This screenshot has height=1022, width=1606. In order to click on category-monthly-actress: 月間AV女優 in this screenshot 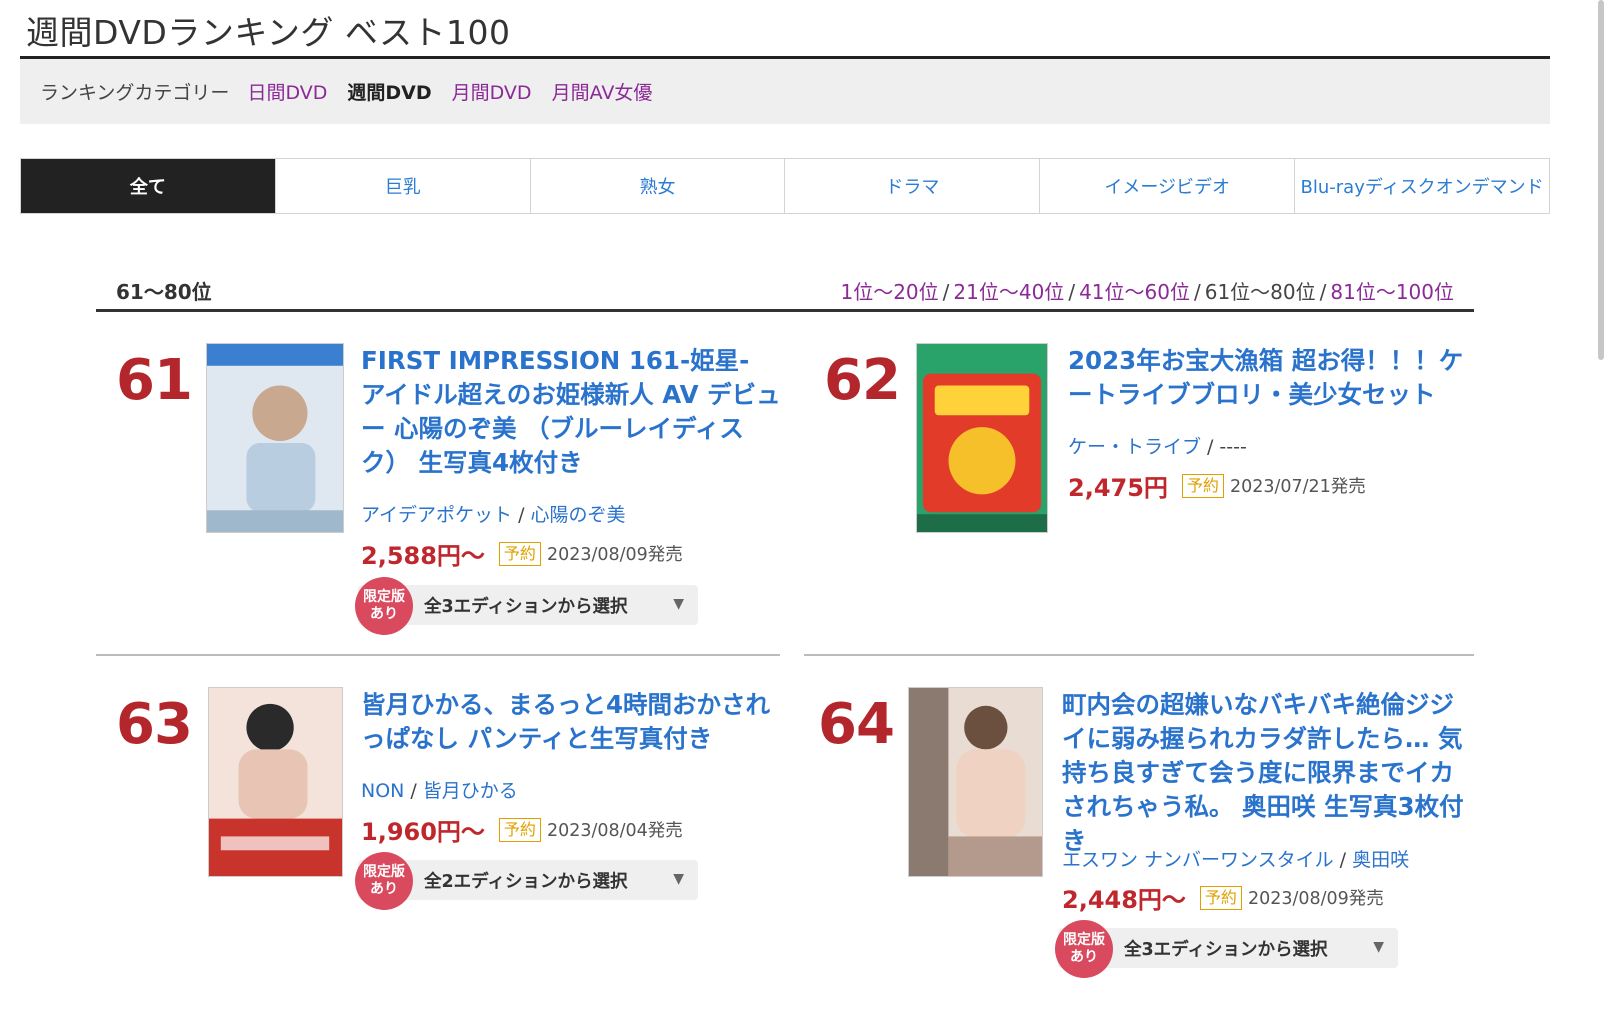, I will do `click(602, 91)`.